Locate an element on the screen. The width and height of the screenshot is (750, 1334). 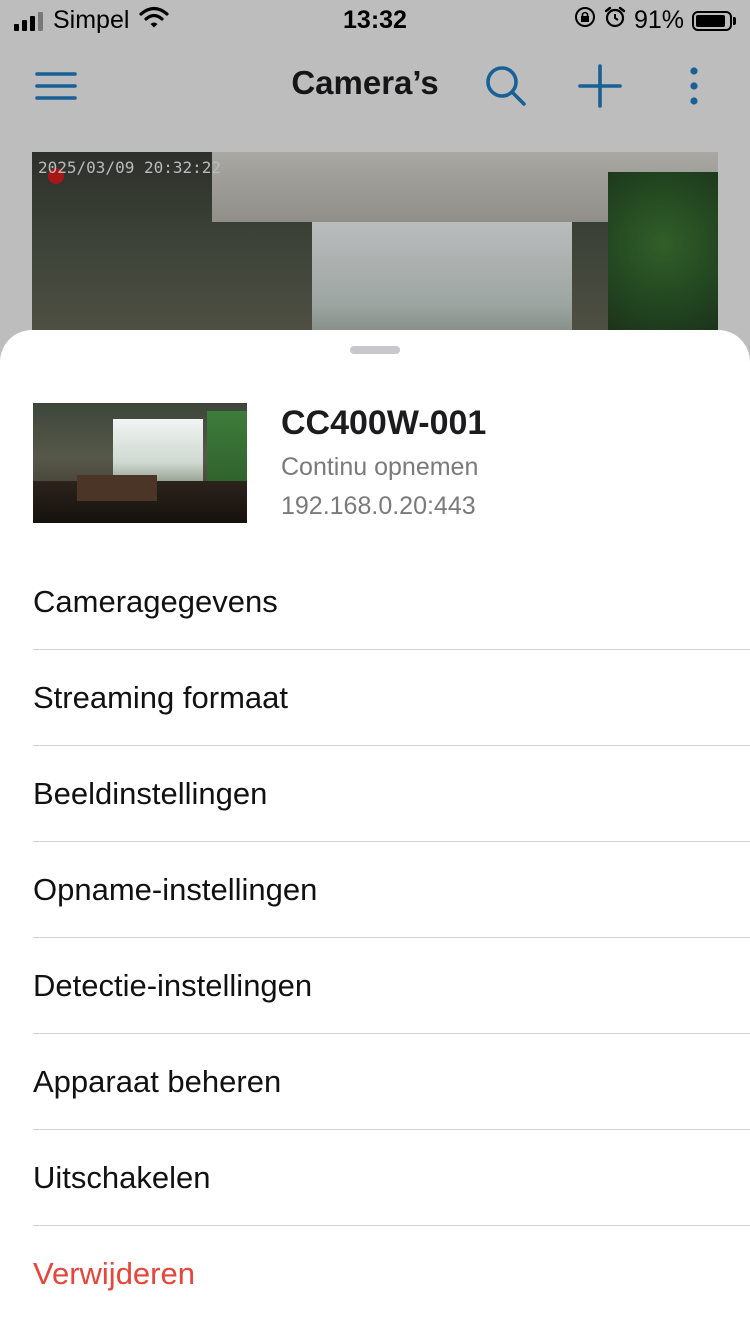
sheet-grabber is located at coordinates (375, 350).